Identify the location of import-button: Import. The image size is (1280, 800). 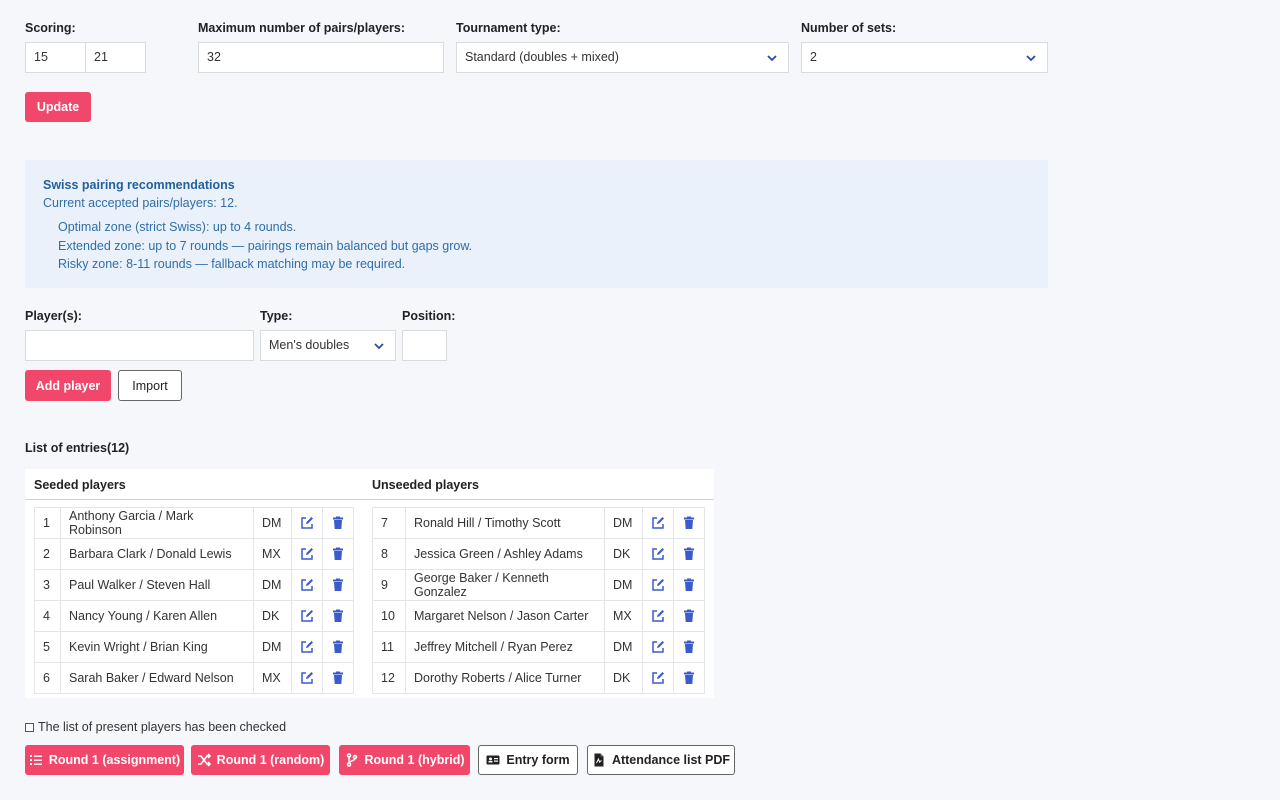
(150, 385).